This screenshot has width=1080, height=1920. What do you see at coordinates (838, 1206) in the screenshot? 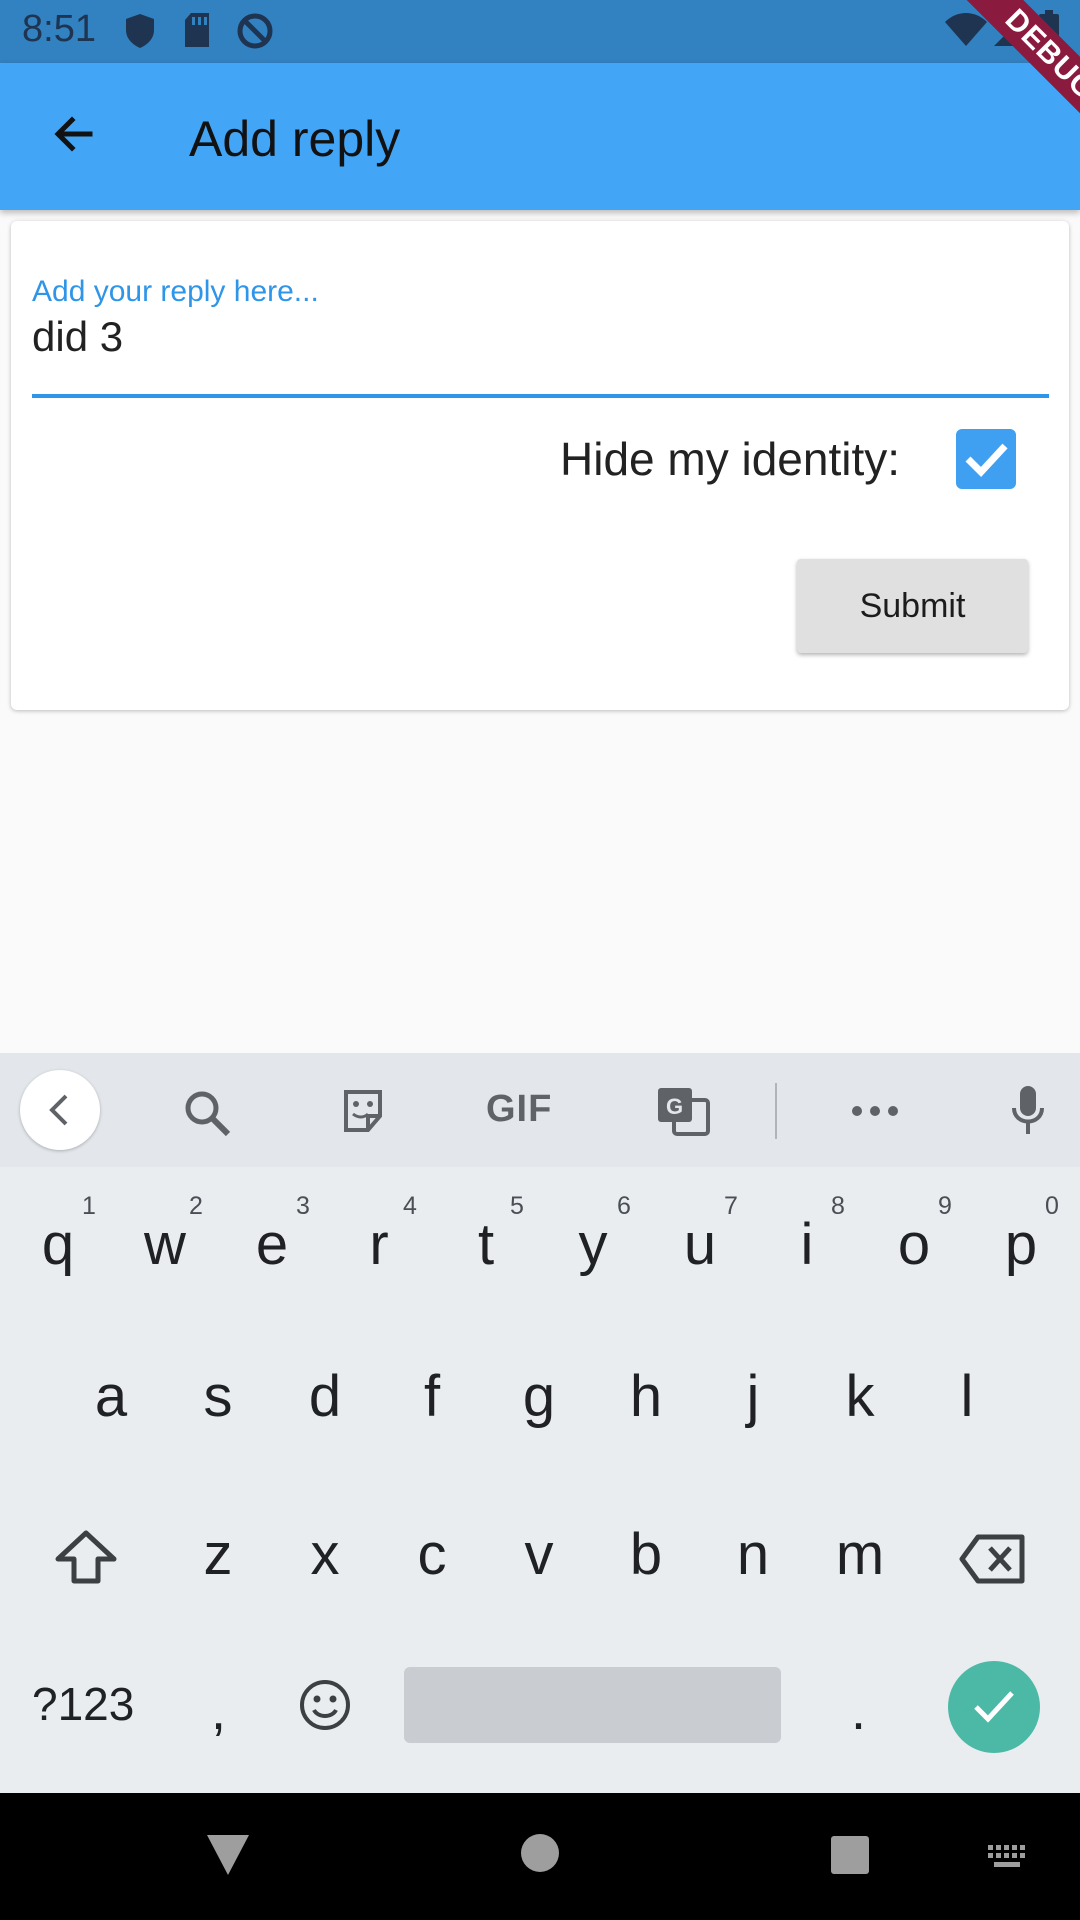
I see `key-hint-8: 8` at bounding box center [838, 1206].